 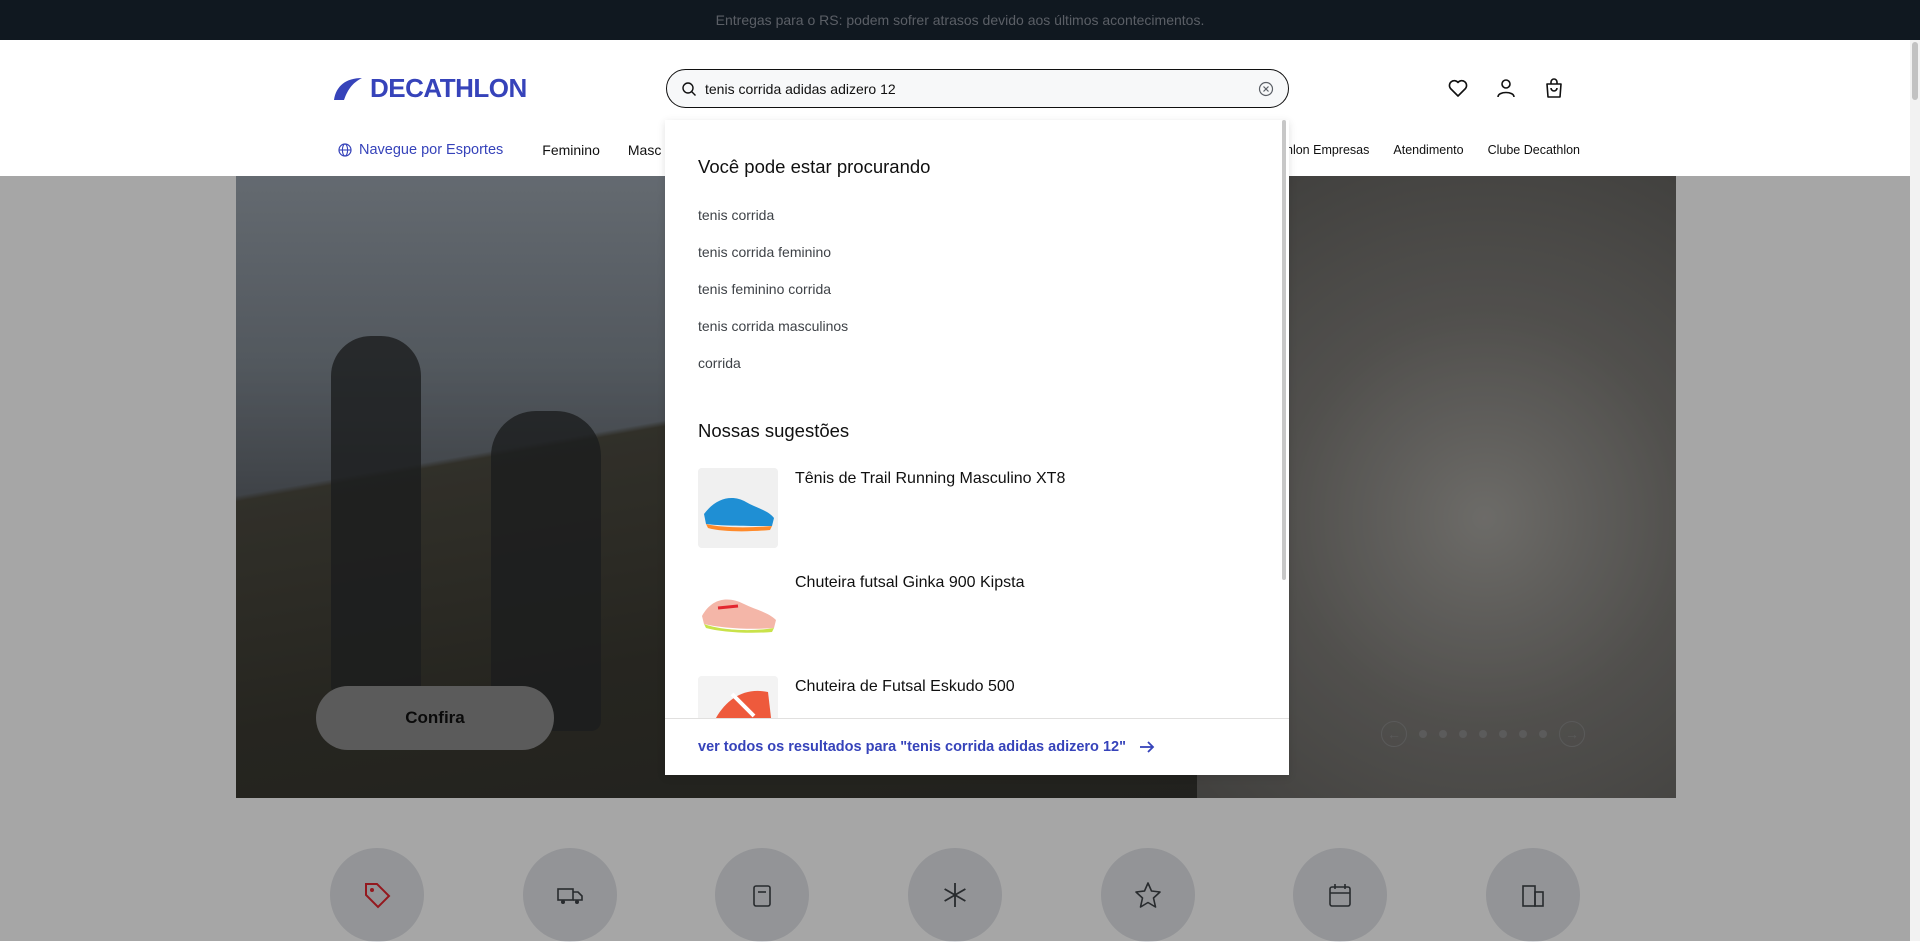 I want to click on nav-item-empresas: thlon Empresas, so click(x=1326, y=150).